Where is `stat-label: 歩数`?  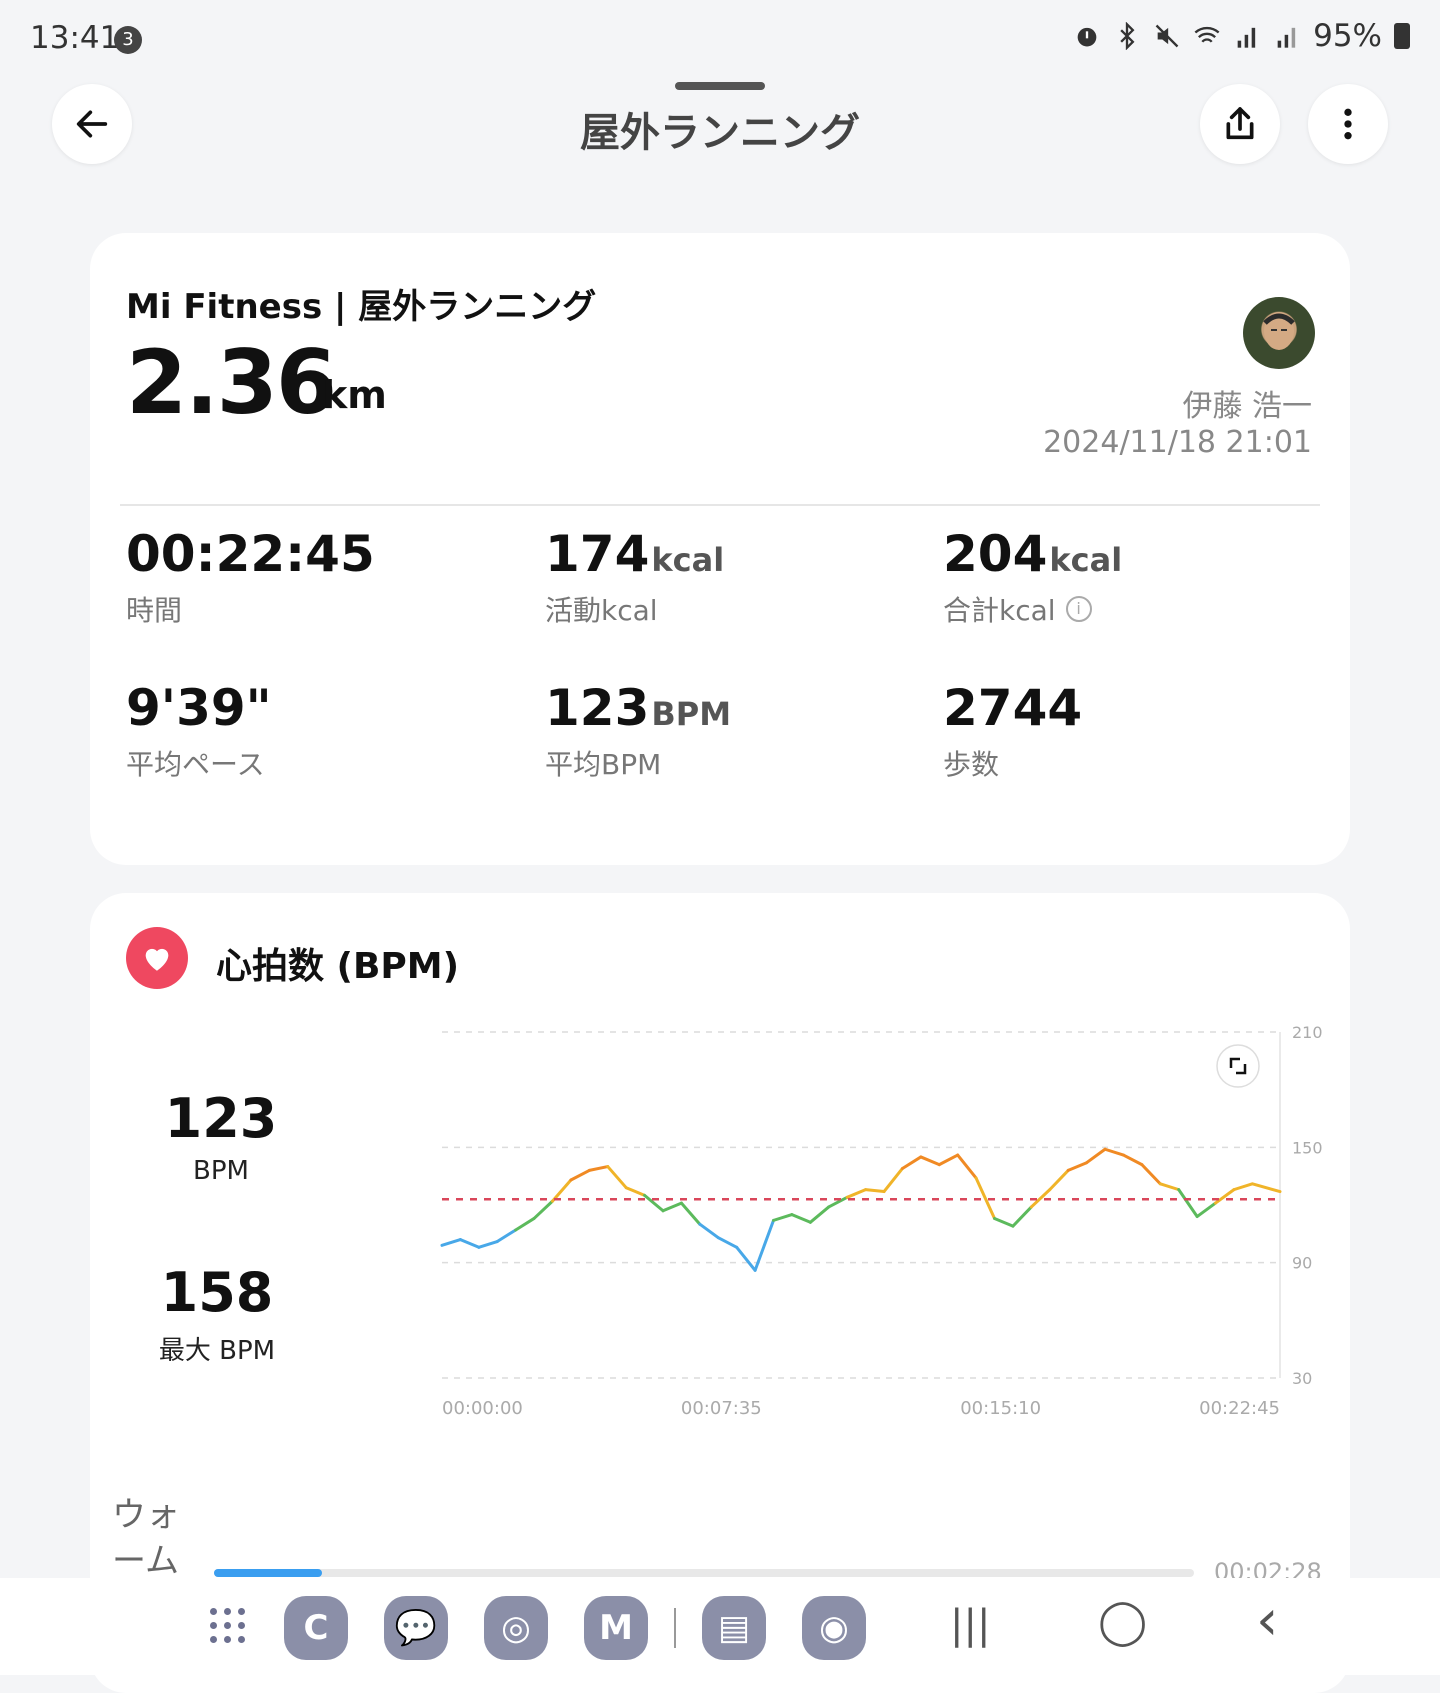 stat-label: 歩数 is located at coordinates (971, 764).